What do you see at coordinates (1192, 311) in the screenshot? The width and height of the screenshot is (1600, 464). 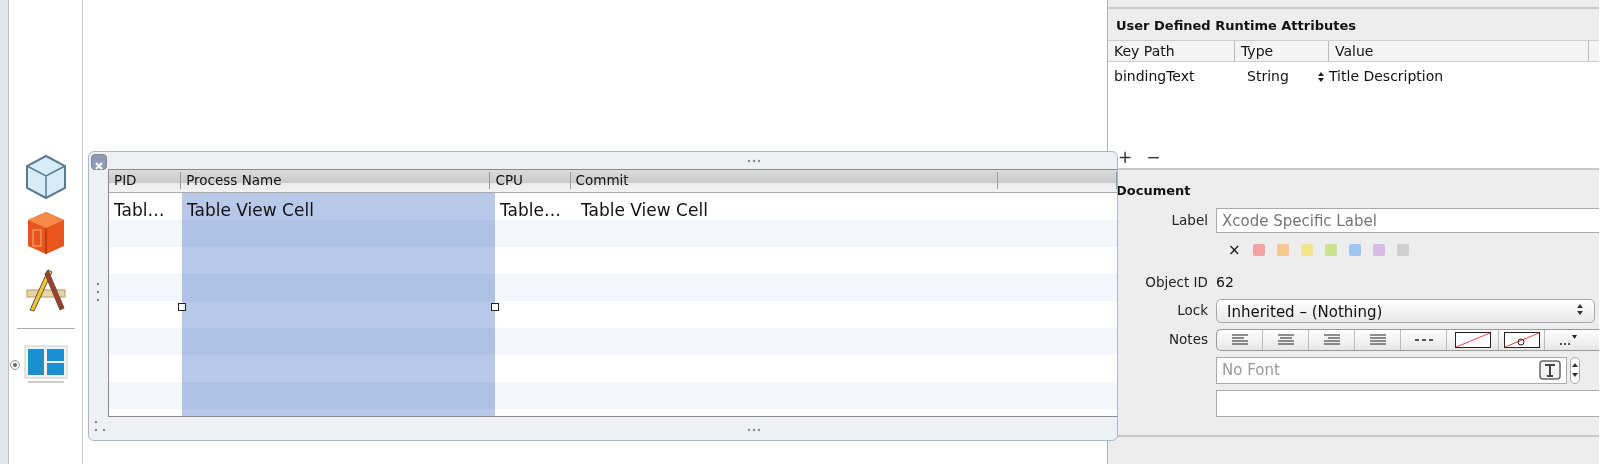 I see `field-label: Lock` at bounding box center [1192, 311].